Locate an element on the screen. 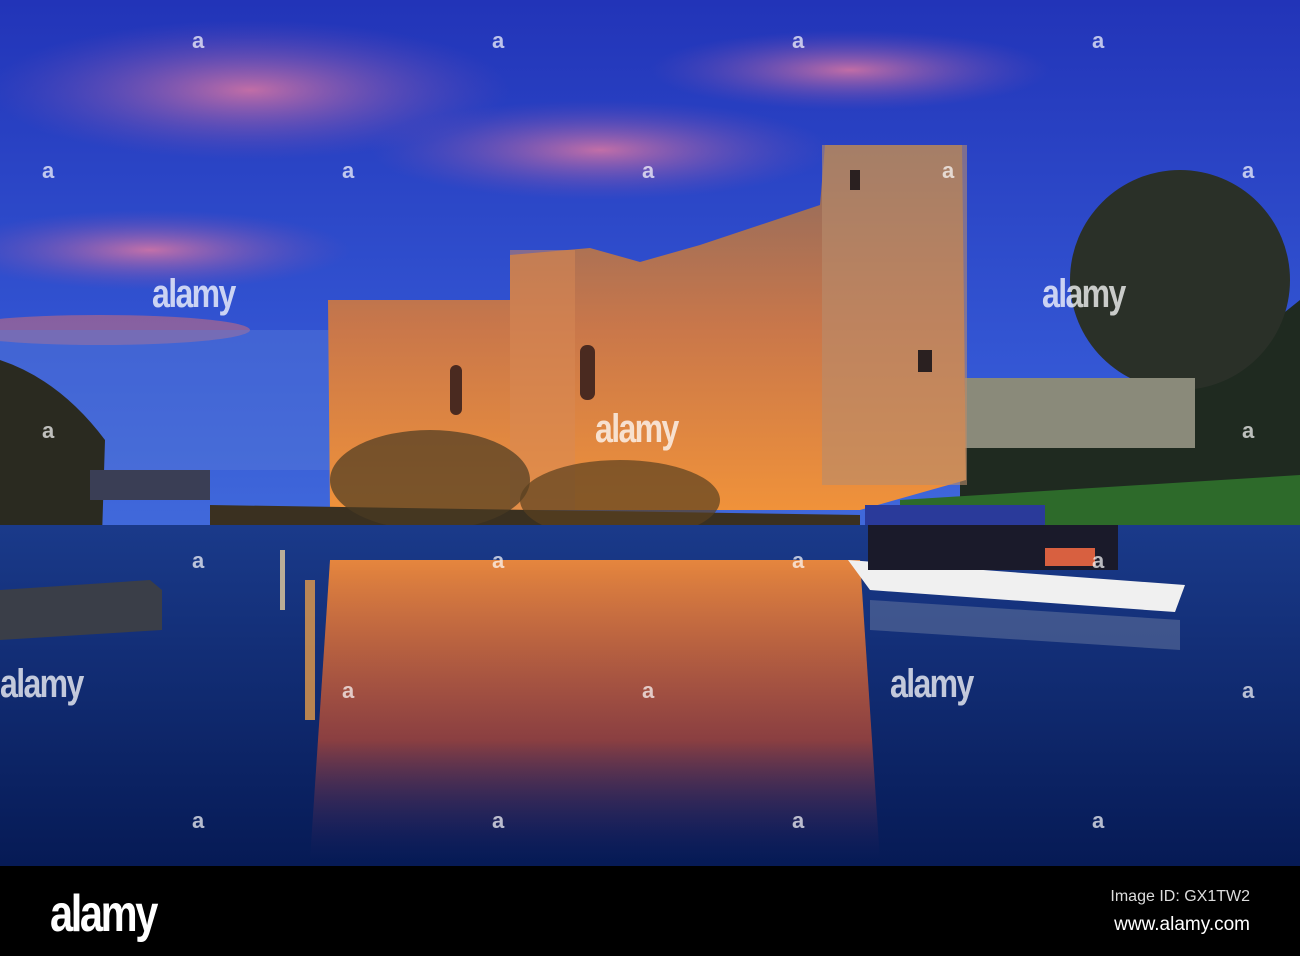 The width and height of the screenshot is (1300, 956). website-link: www.alamy.com is located at coordinates (1182, 925).